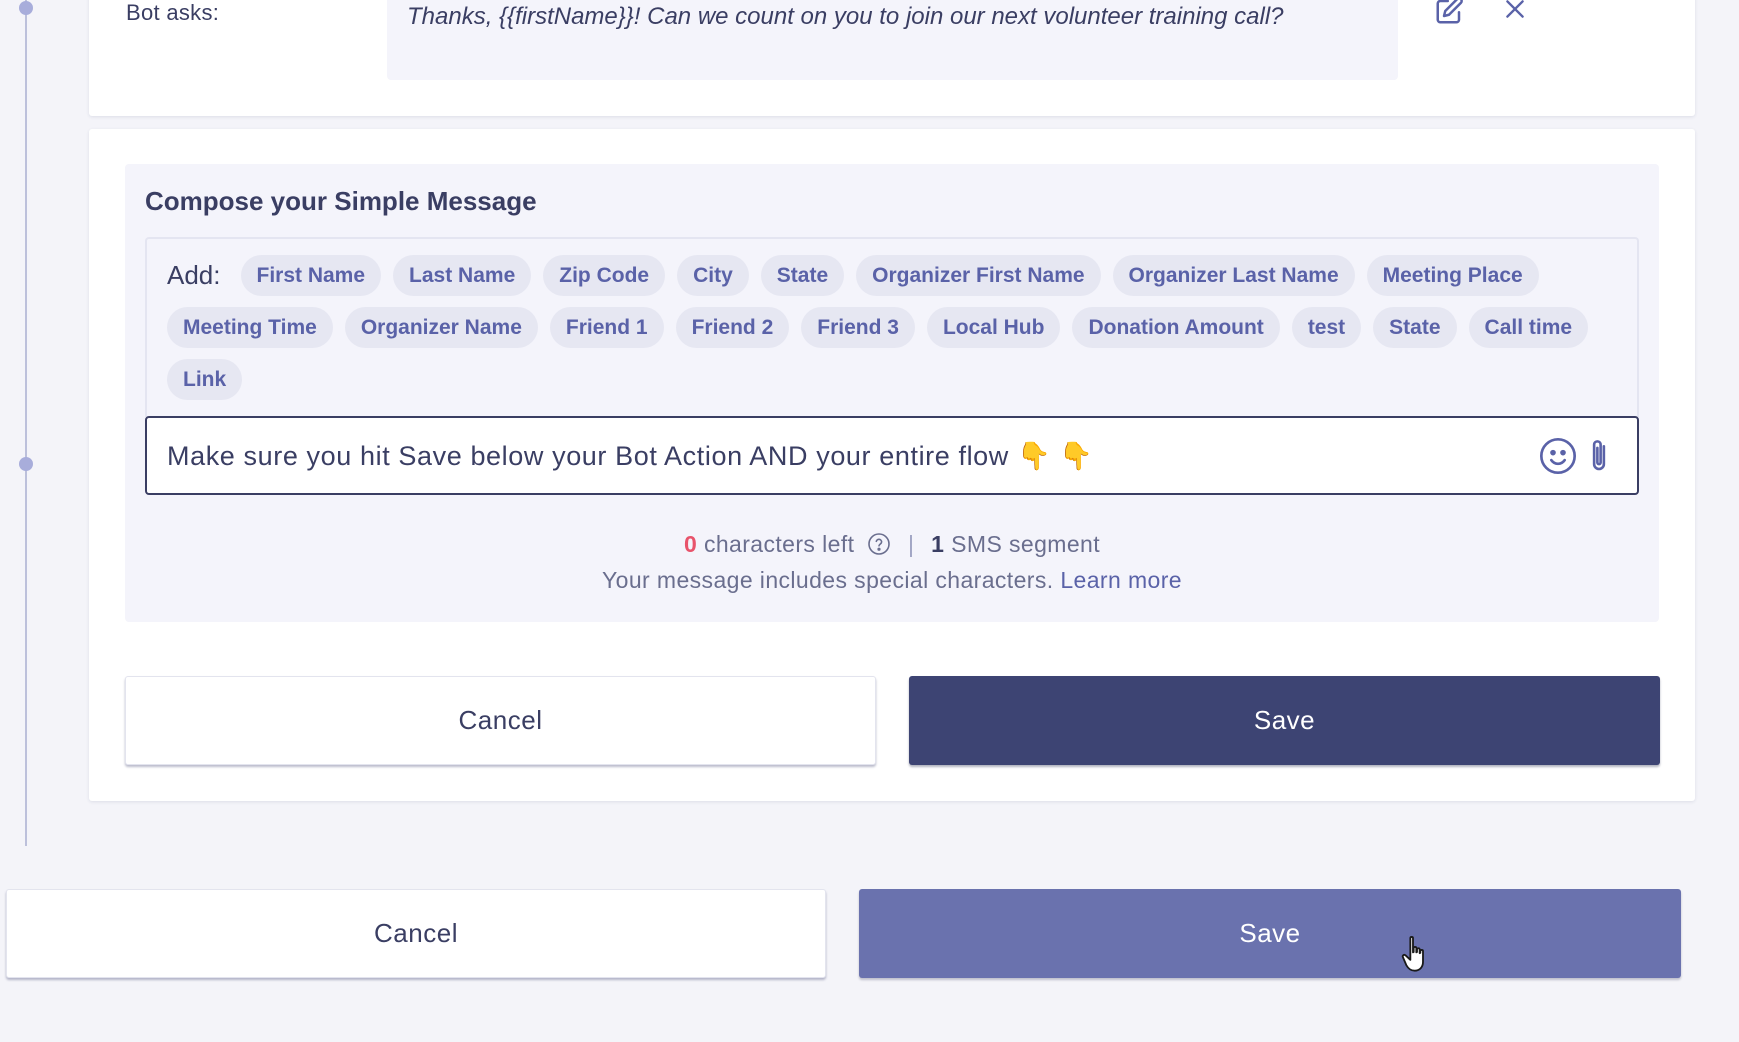 This screenshot has width=1739, height=1042. Describe the element at coordinates (441, 327) in the screenshot. I see `tag-organizer-name: Organizer Name` at that location.